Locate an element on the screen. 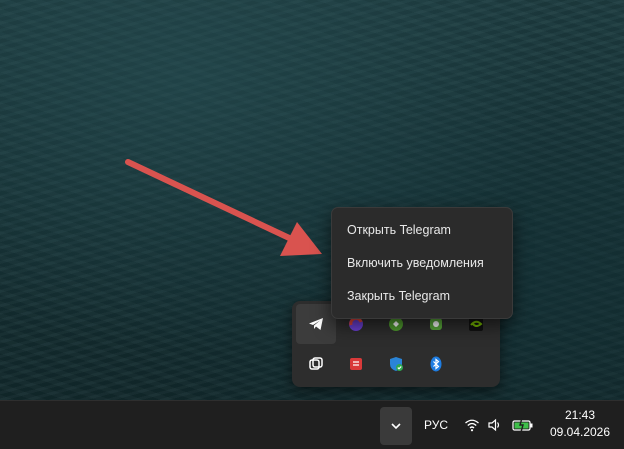 The height and width of the screenshot is (449, 624). telegram-icon is located at coordinates (316, 324).